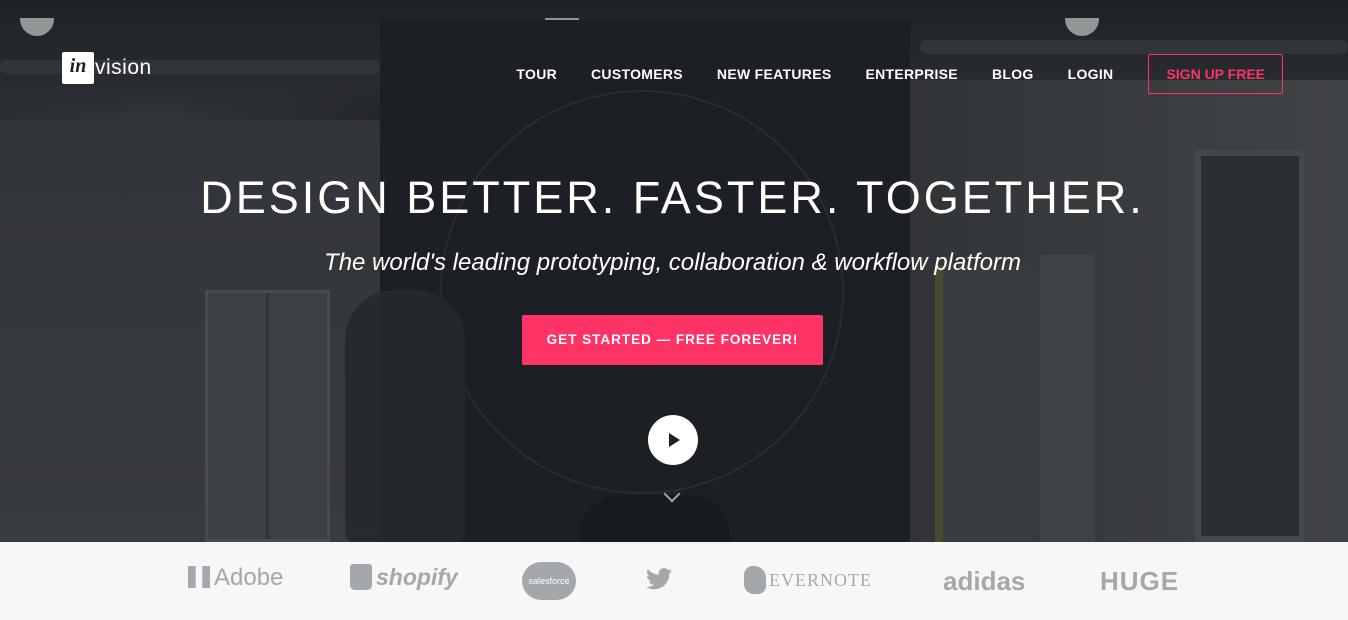 This screenshot has width=1348, height=620. I want to click on play-video-button, so click(673, 440).